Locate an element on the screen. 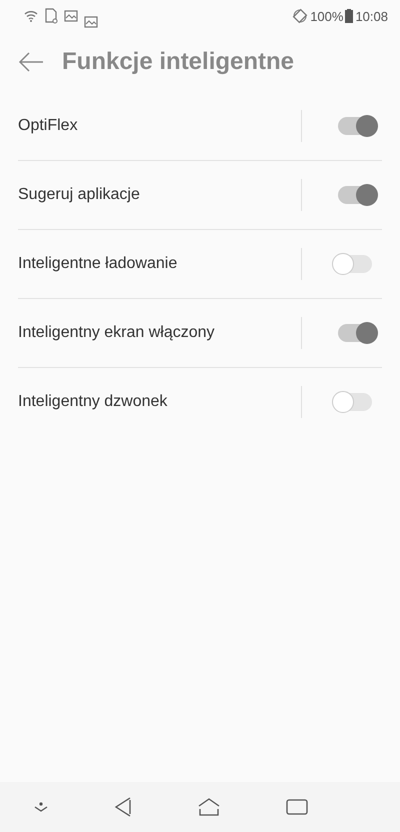 This screenshot has width=400, height=832. battery-icon is located at coordinates (349, 16).